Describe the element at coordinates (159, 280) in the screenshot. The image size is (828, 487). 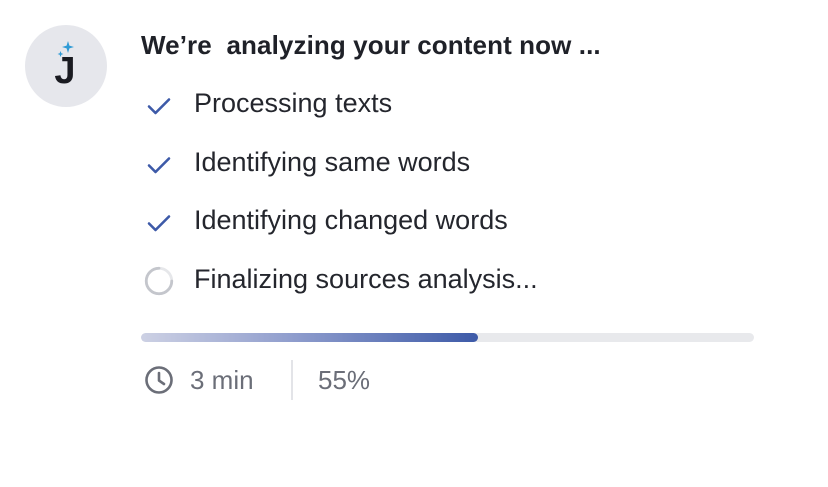
I see `spinner-icon` at that location.